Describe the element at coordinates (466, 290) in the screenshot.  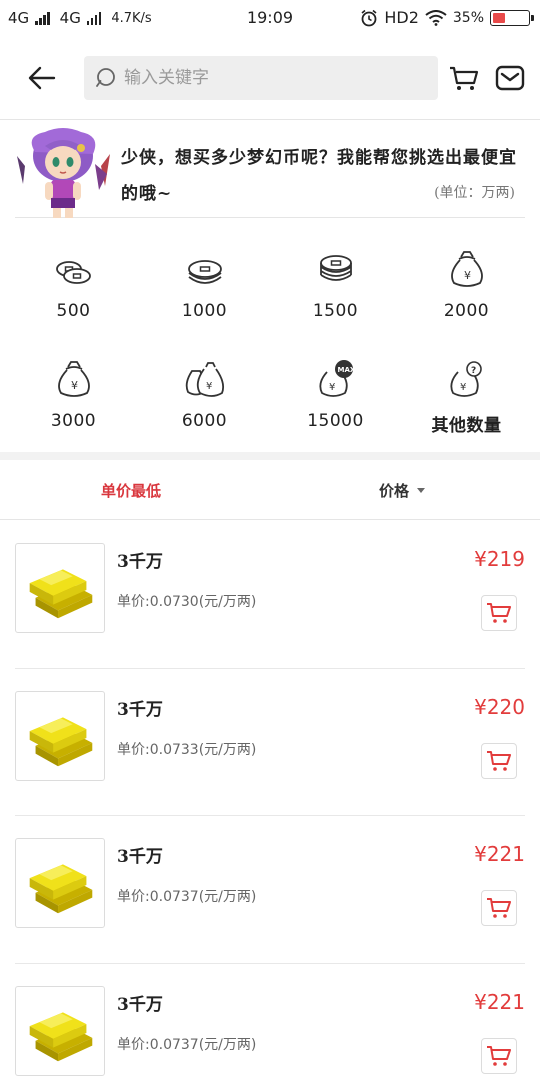
I see `quantity-option-2000: ¥ 2000` at that location.